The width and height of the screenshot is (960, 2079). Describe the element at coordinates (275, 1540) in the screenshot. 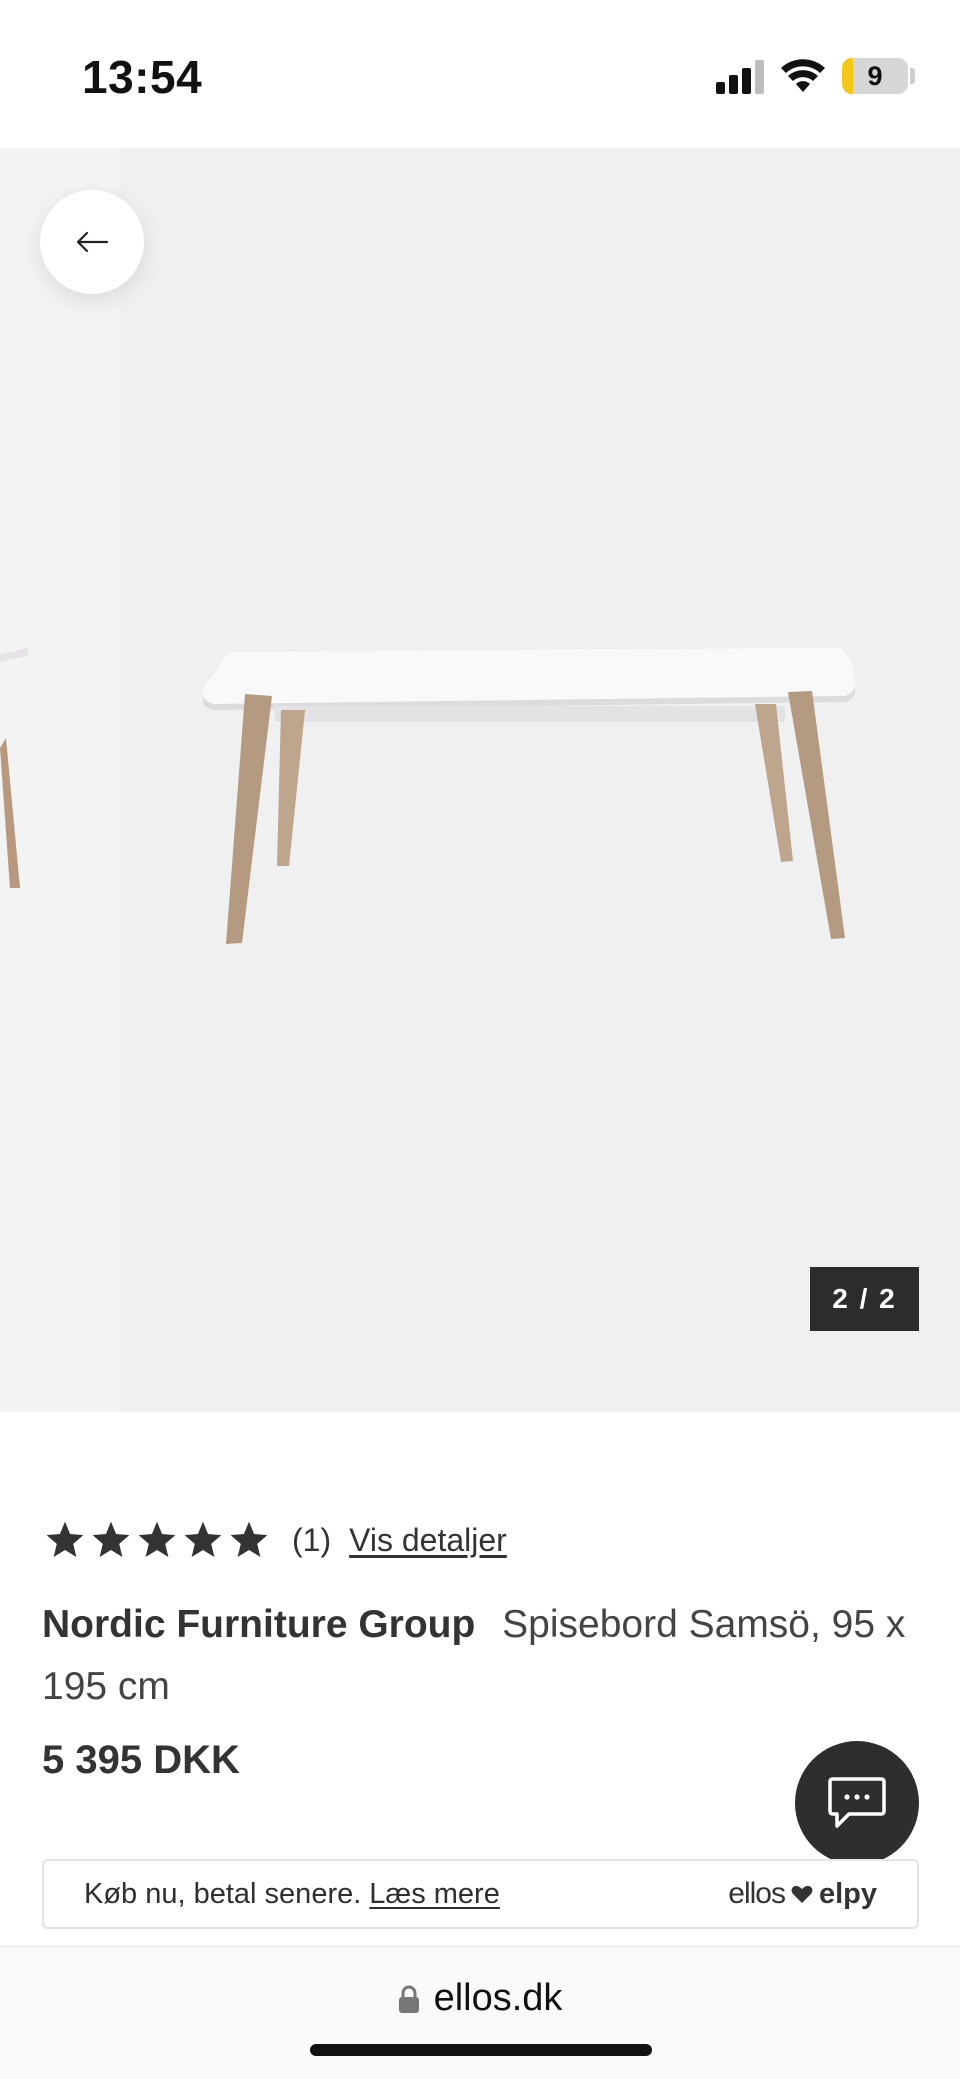

I see `rating-row: (1) Vis detaljer` at that location.